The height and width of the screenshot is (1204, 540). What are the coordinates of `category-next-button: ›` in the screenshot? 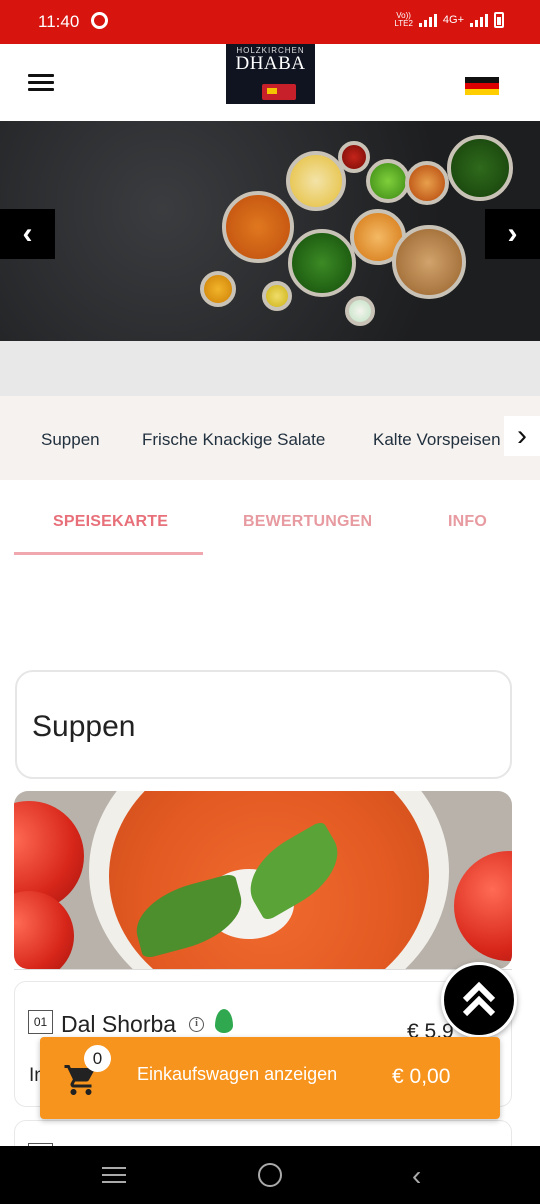 It's located at (522, 436).